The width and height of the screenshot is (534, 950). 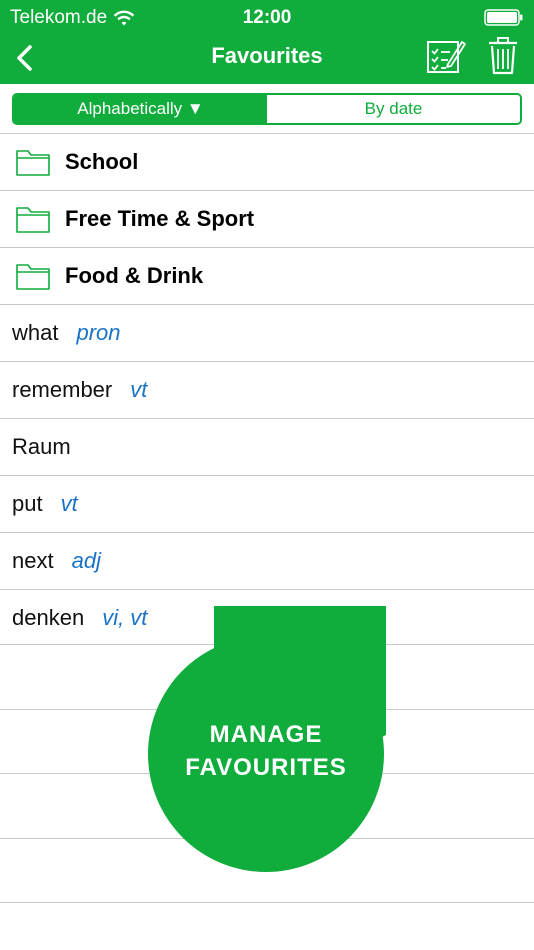 I want to click on manage-favourites-label: MANAGE FAVOURITES, so click(x=266, y=751).